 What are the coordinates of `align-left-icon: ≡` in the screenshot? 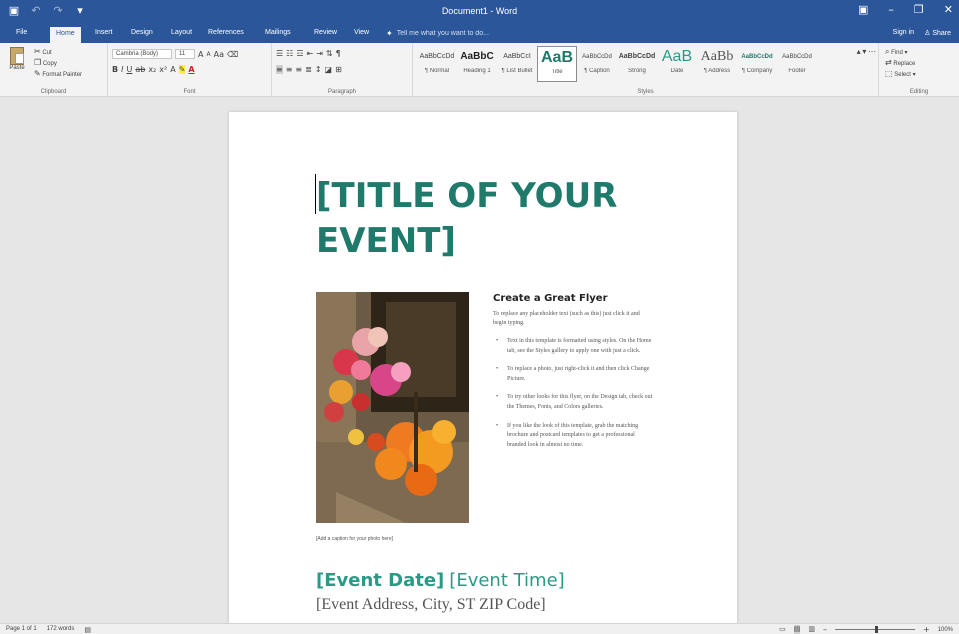 It's located at (279, 69).